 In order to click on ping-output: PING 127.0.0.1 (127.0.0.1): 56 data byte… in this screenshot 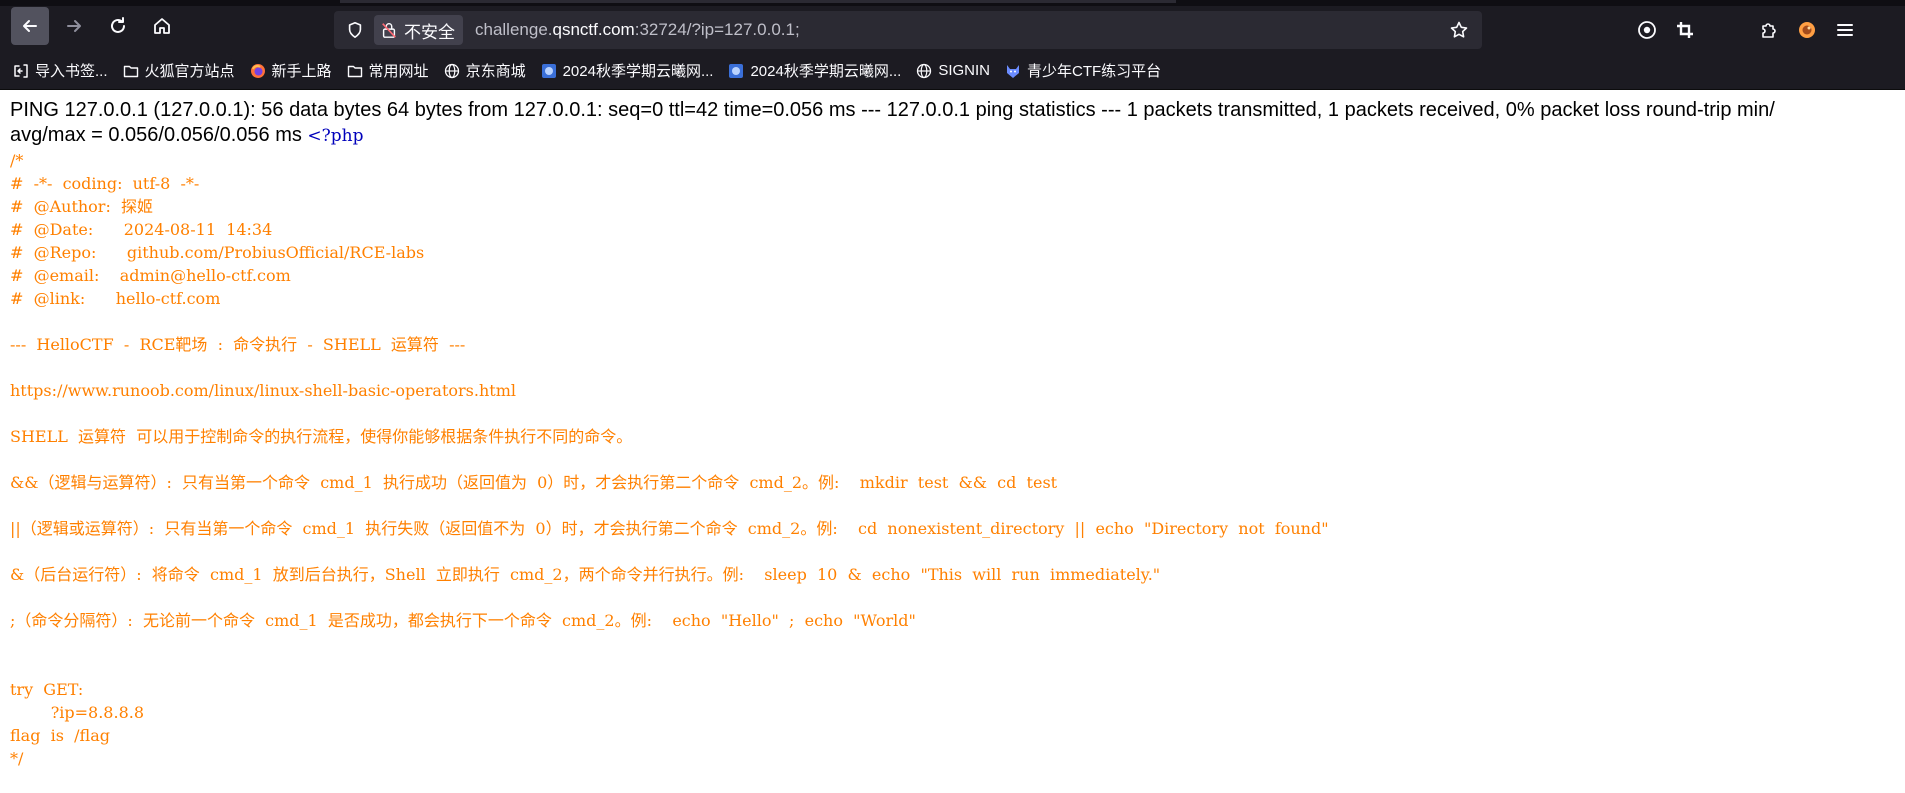, I will do `click(952, 123)`.